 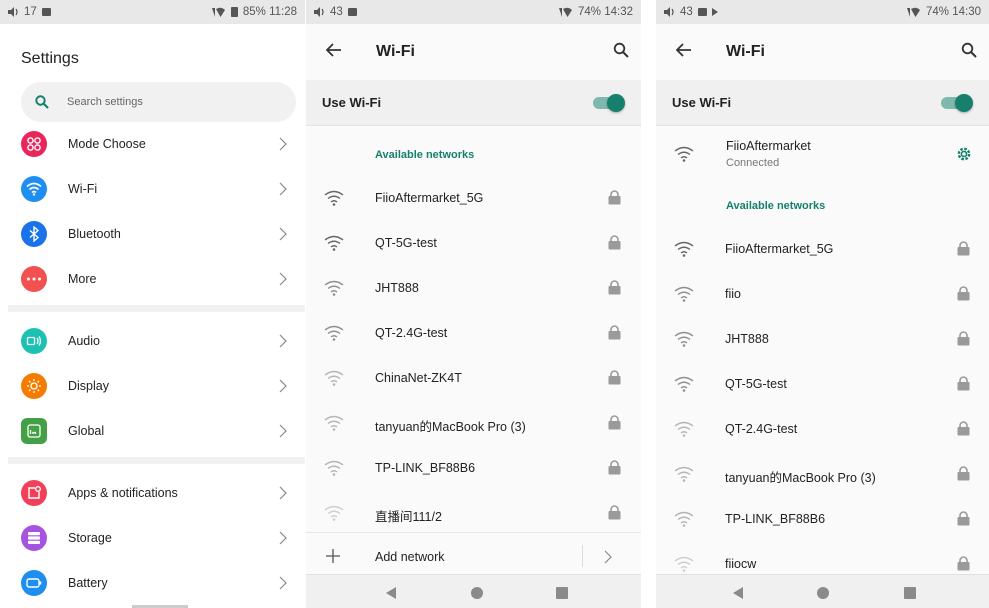 I want to click on bluetooth-icon, so click(x=34, y=234).